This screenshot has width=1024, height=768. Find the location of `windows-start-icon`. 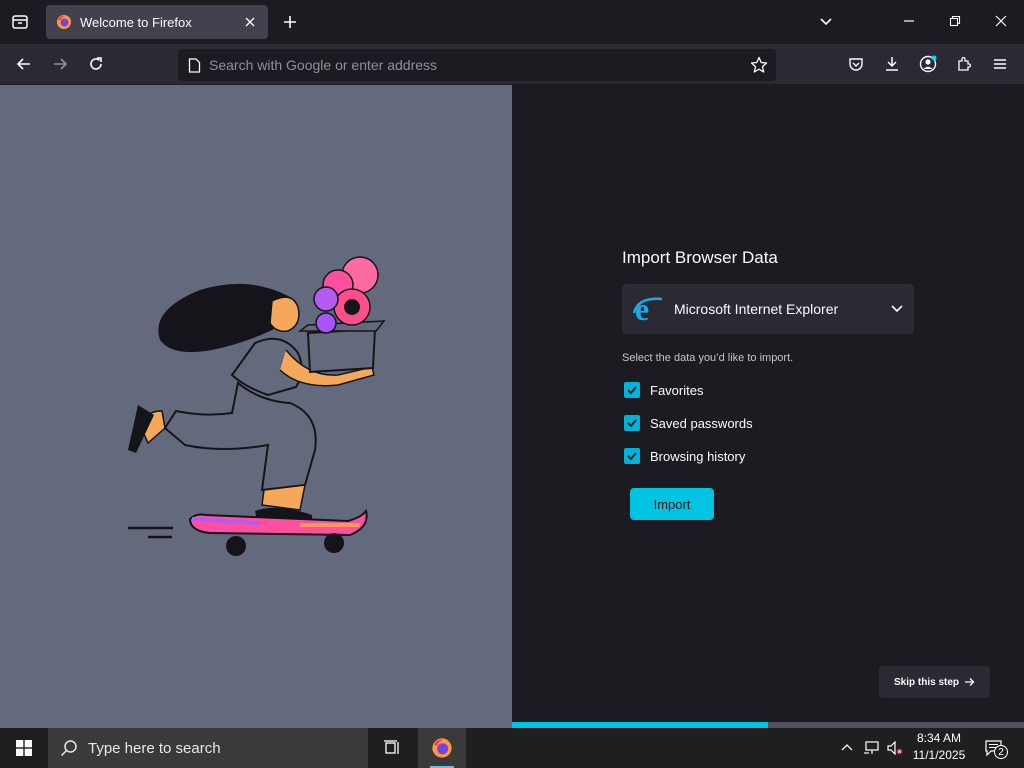

windows-start-icon is located at coordinates (24, 748).